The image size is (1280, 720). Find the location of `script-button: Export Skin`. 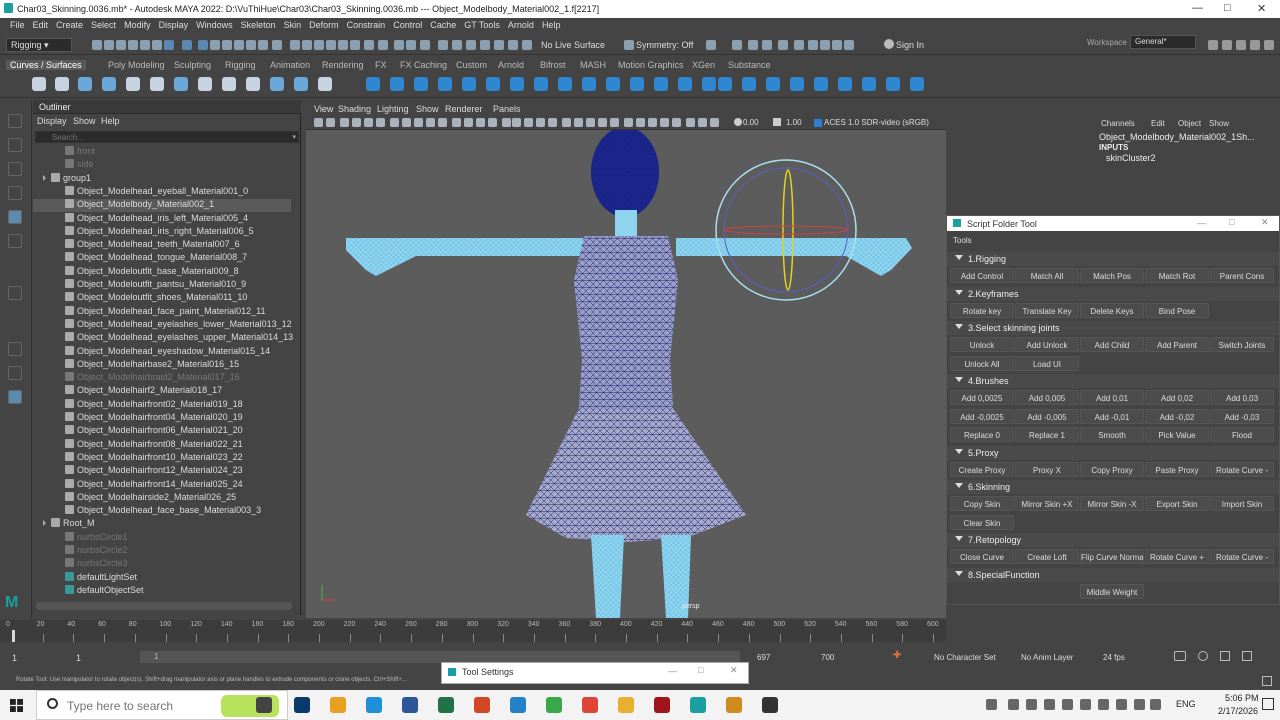

script-button: Export Skin is located at coordinates (1177, 503).